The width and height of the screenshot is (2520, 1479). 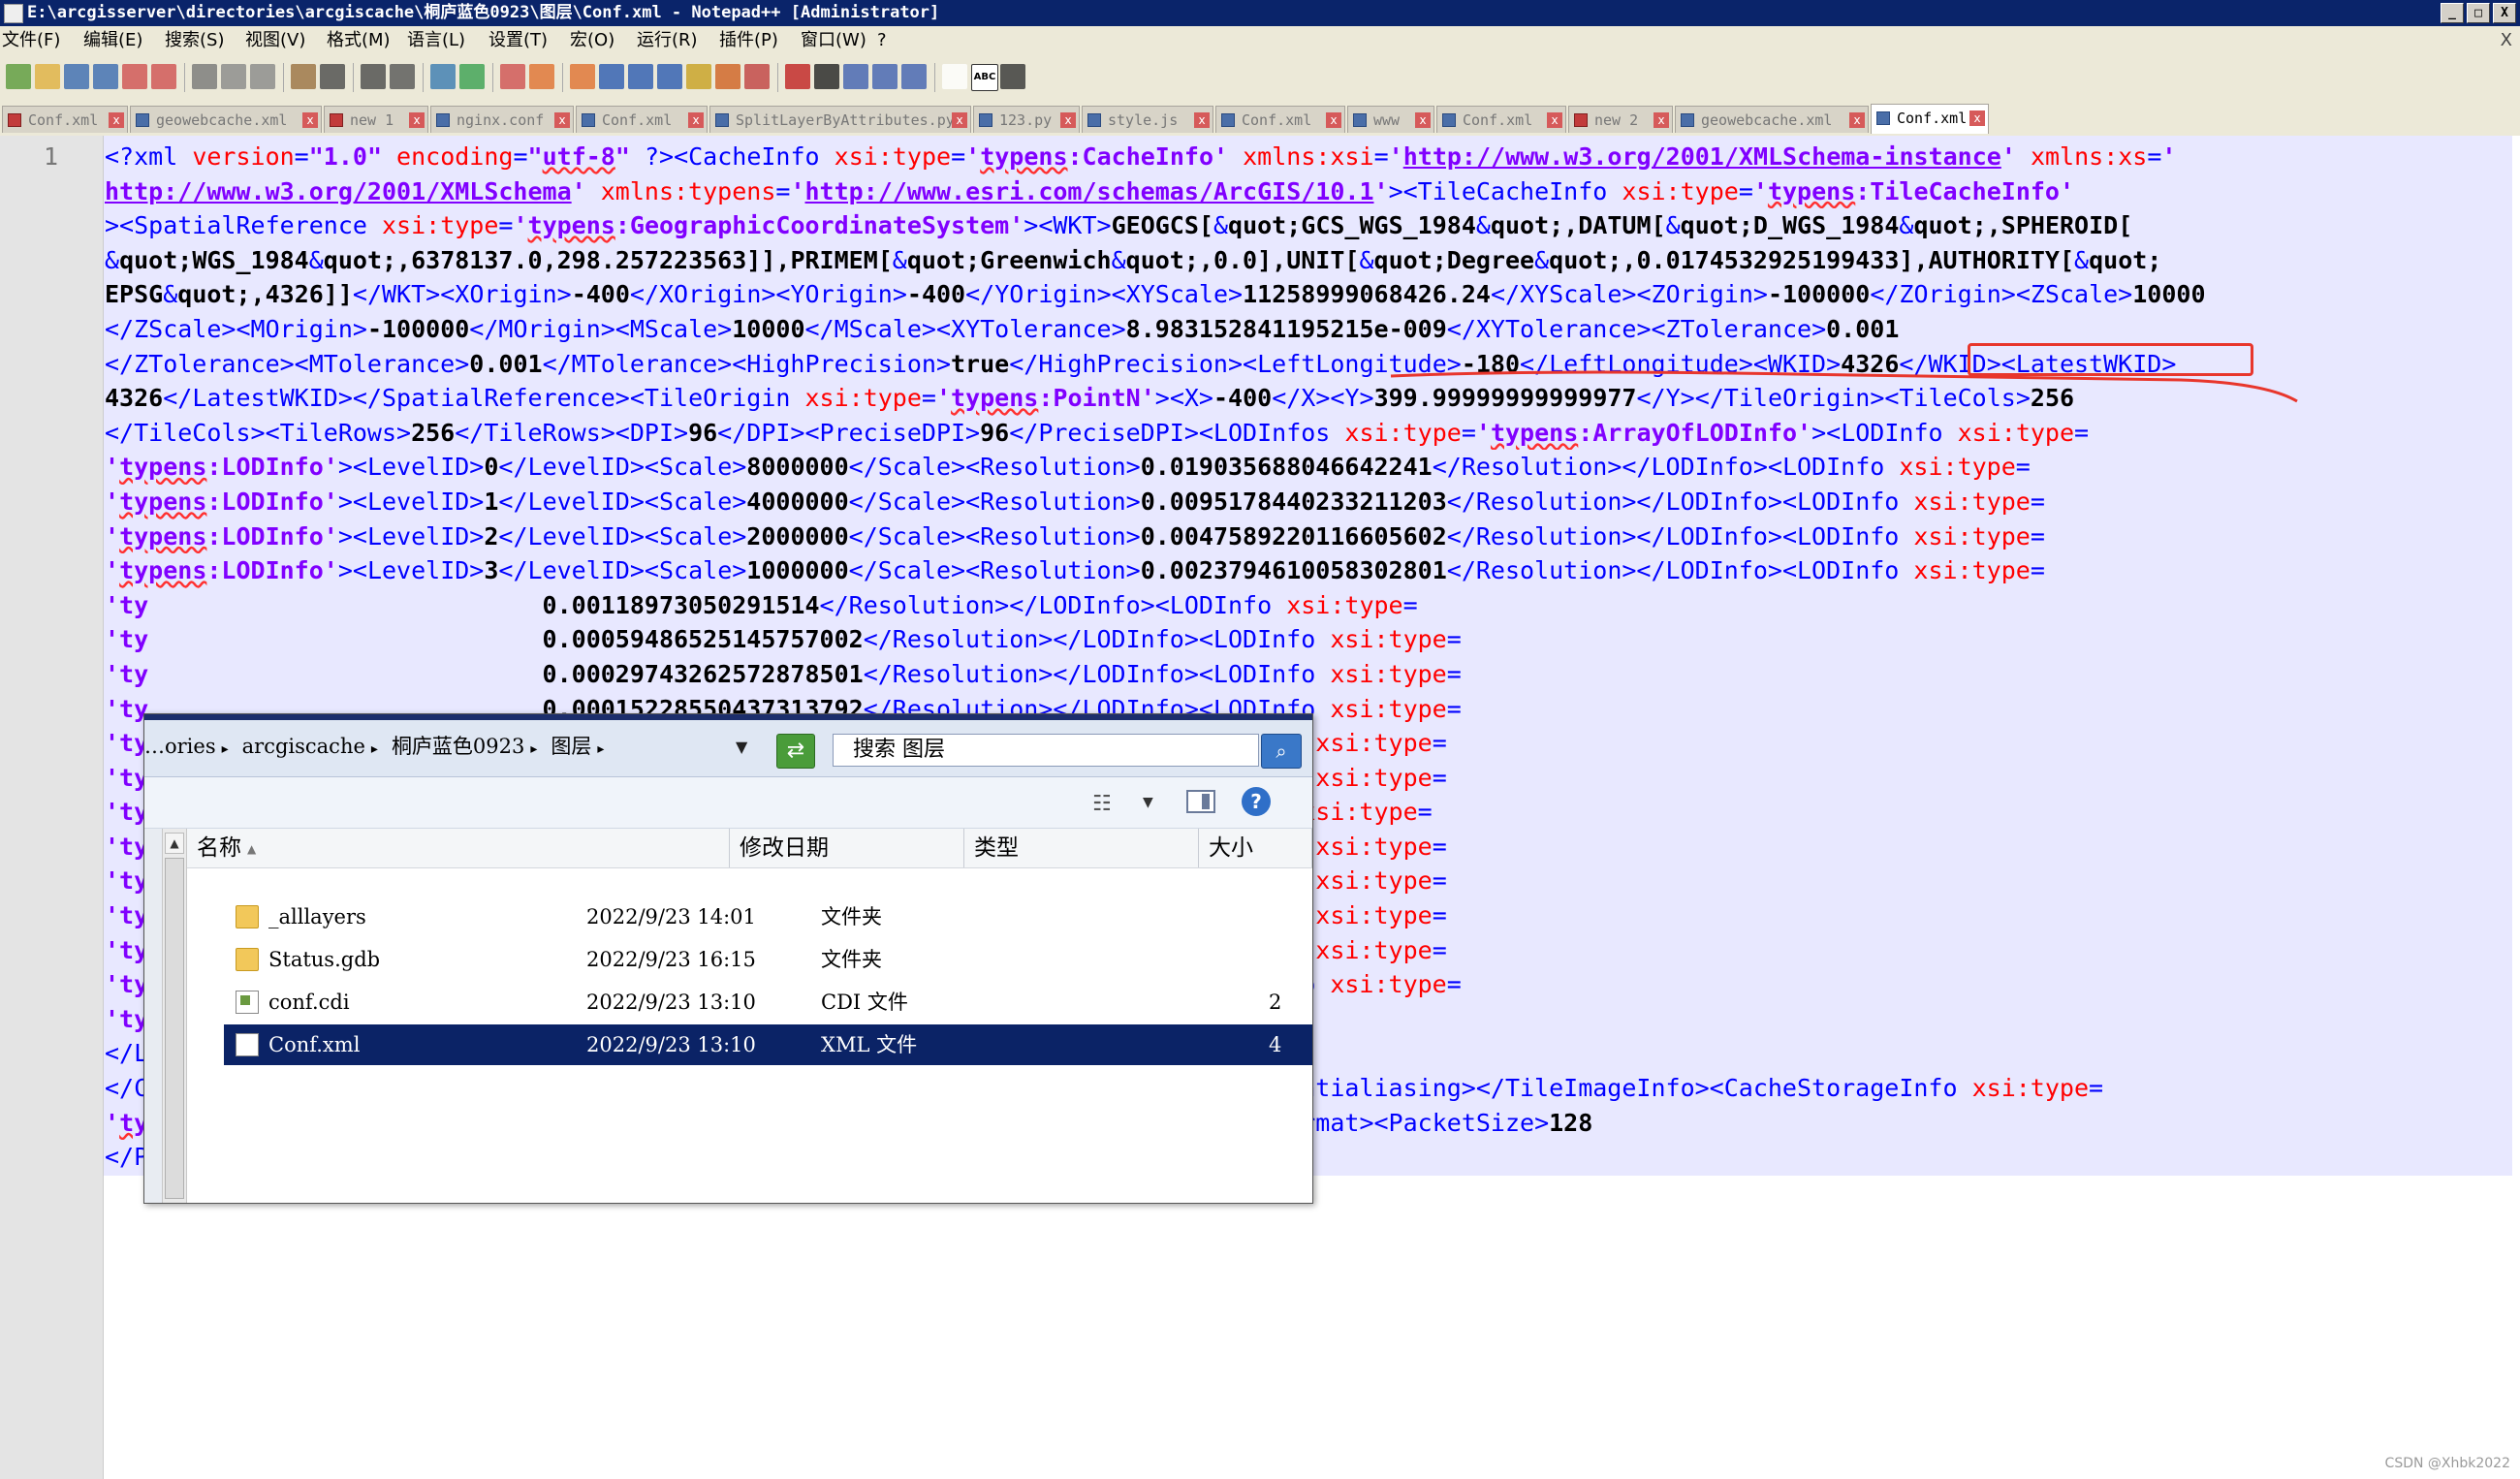 I want to click on view-options-icon: ☷, so click(x=1102, y=804).